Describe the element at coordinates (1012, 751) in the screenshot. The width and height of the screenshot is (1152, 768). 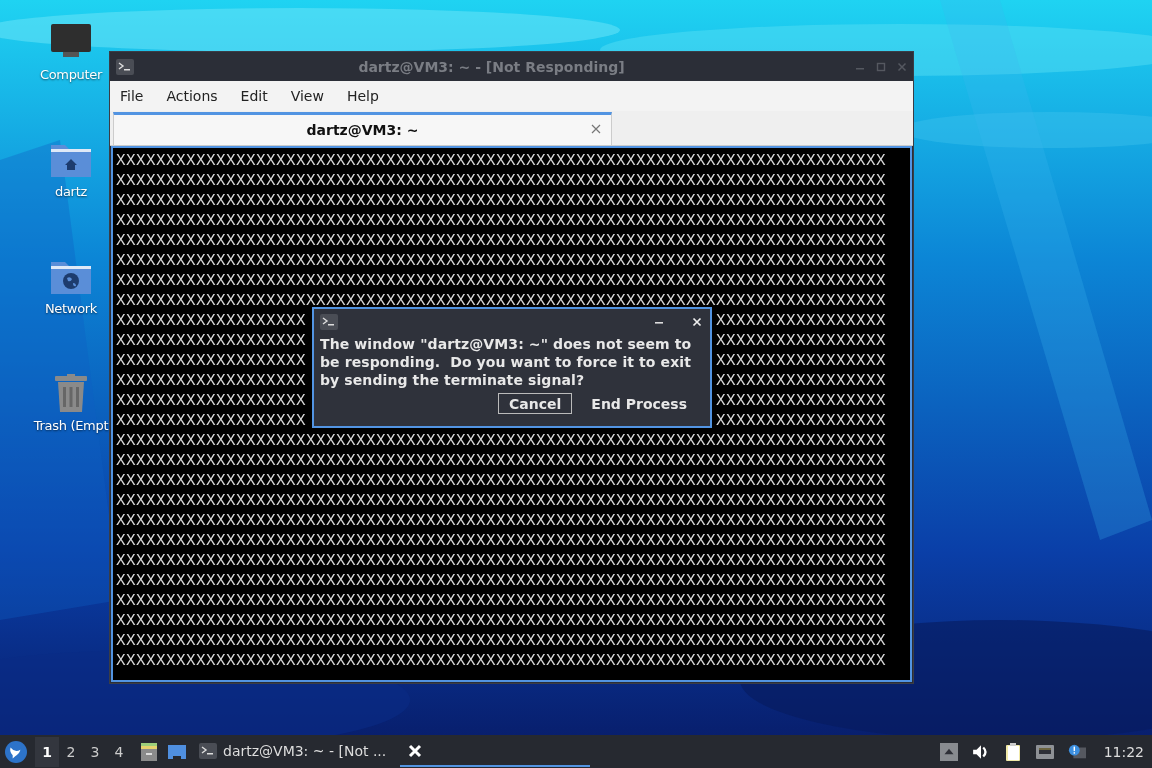
I see `clipboard-icon` at that location.